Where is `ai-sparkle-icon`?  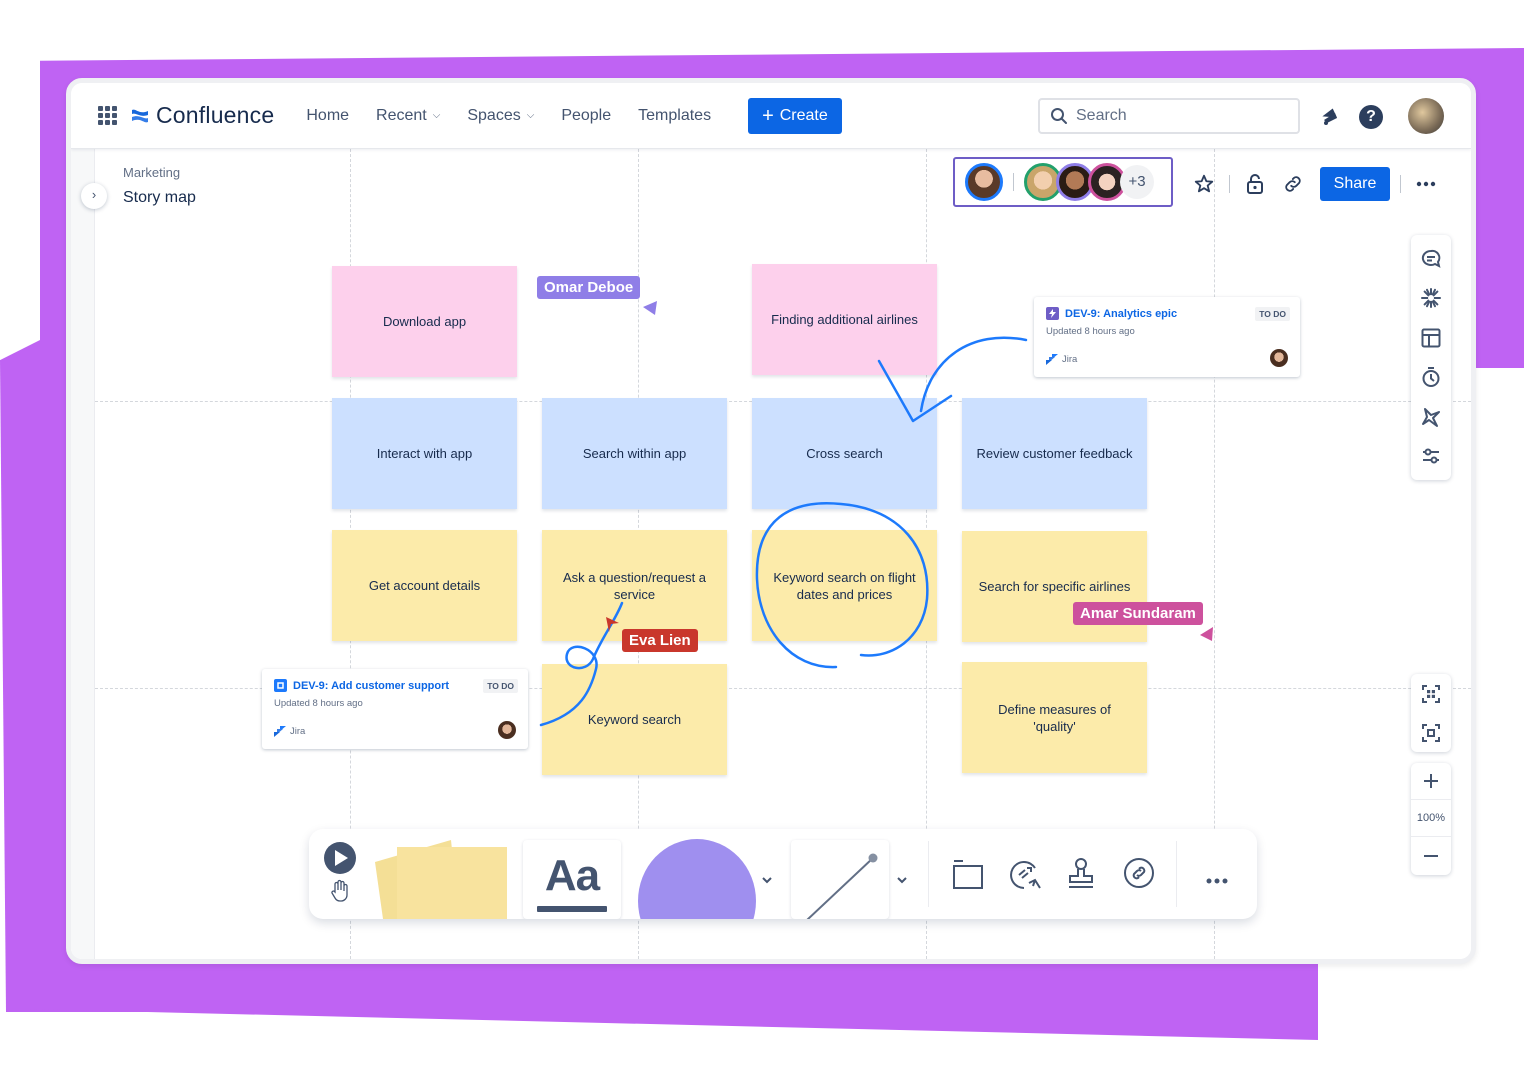
ai-sparkle-icon is located at coordinates (1431, 299).